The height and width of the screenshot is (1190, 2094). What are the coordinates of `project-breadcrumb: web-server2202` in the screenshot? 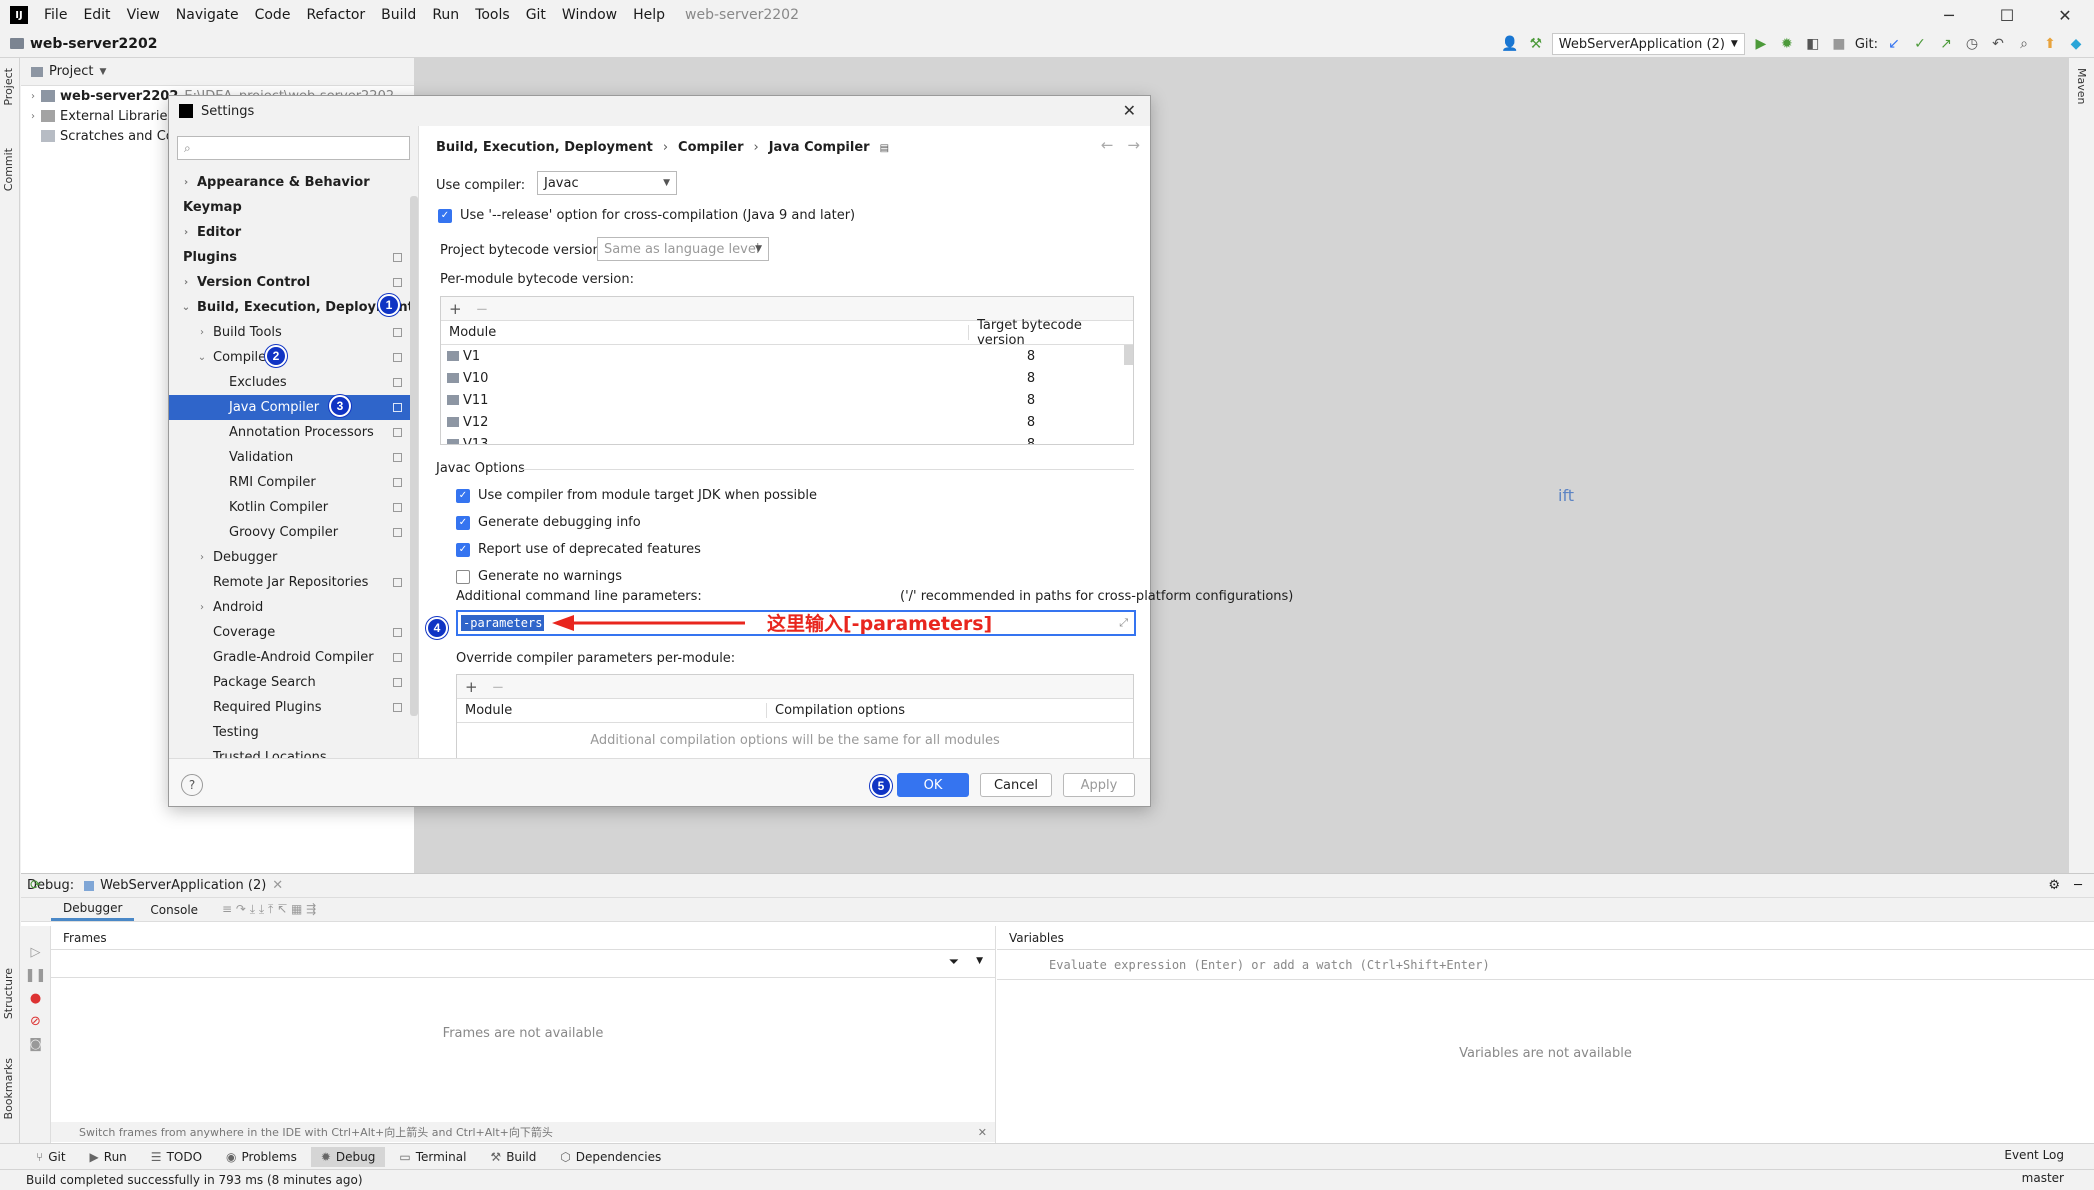 It's located at (93, 44).